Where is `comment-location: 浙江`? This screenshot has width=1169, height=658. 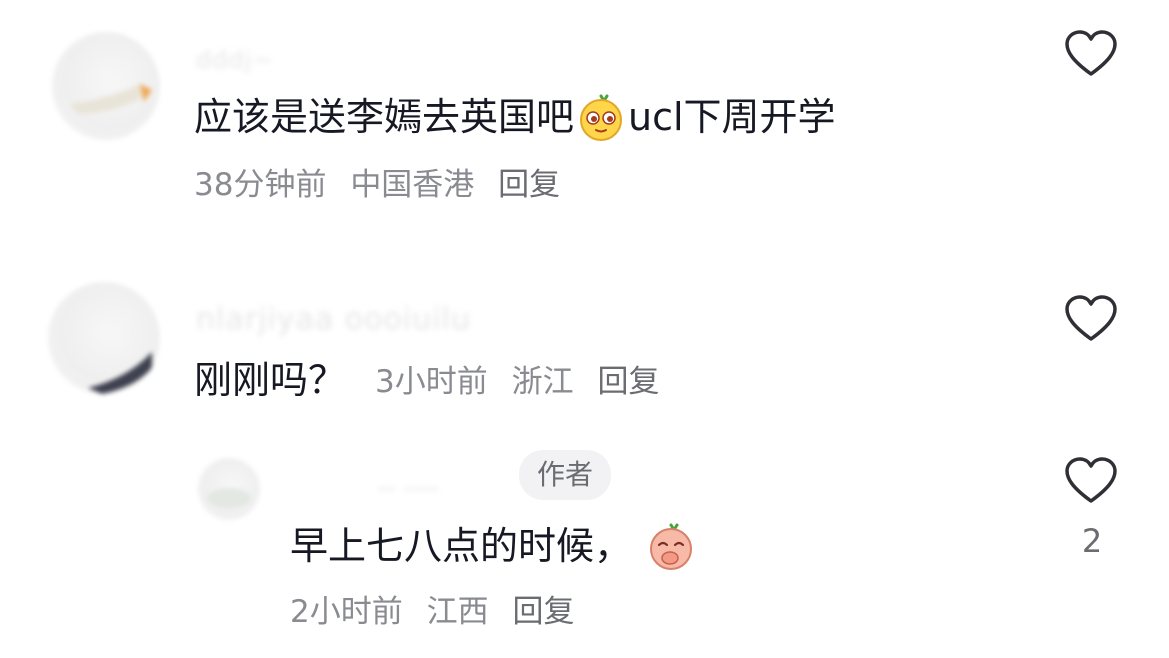
comment-location: 浙江 is located at coordinates (542, 382).